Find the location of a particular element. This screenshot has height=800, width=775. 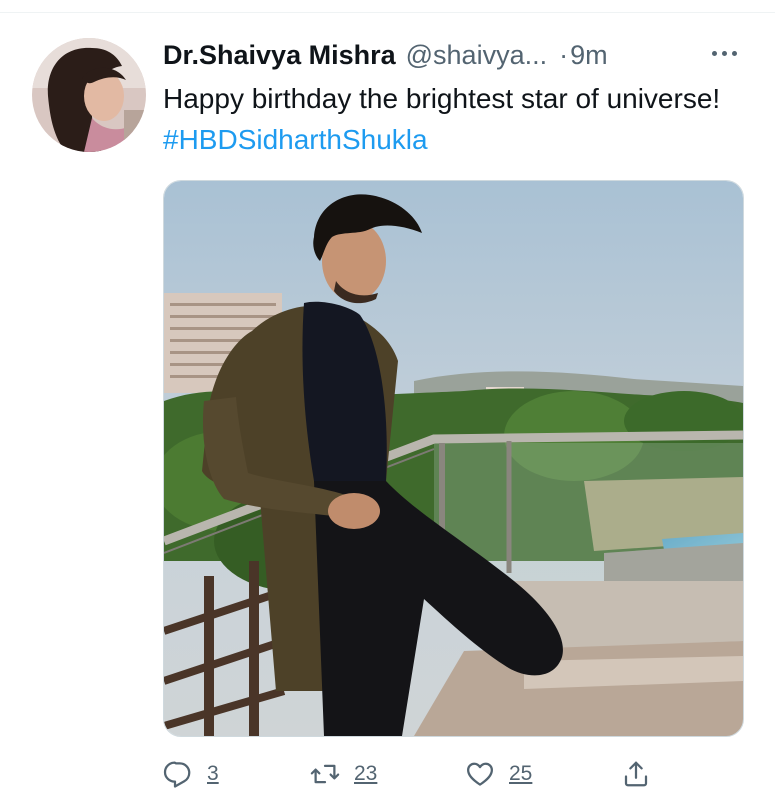

more-horizontal-icon is located at coordinates (724, 53).